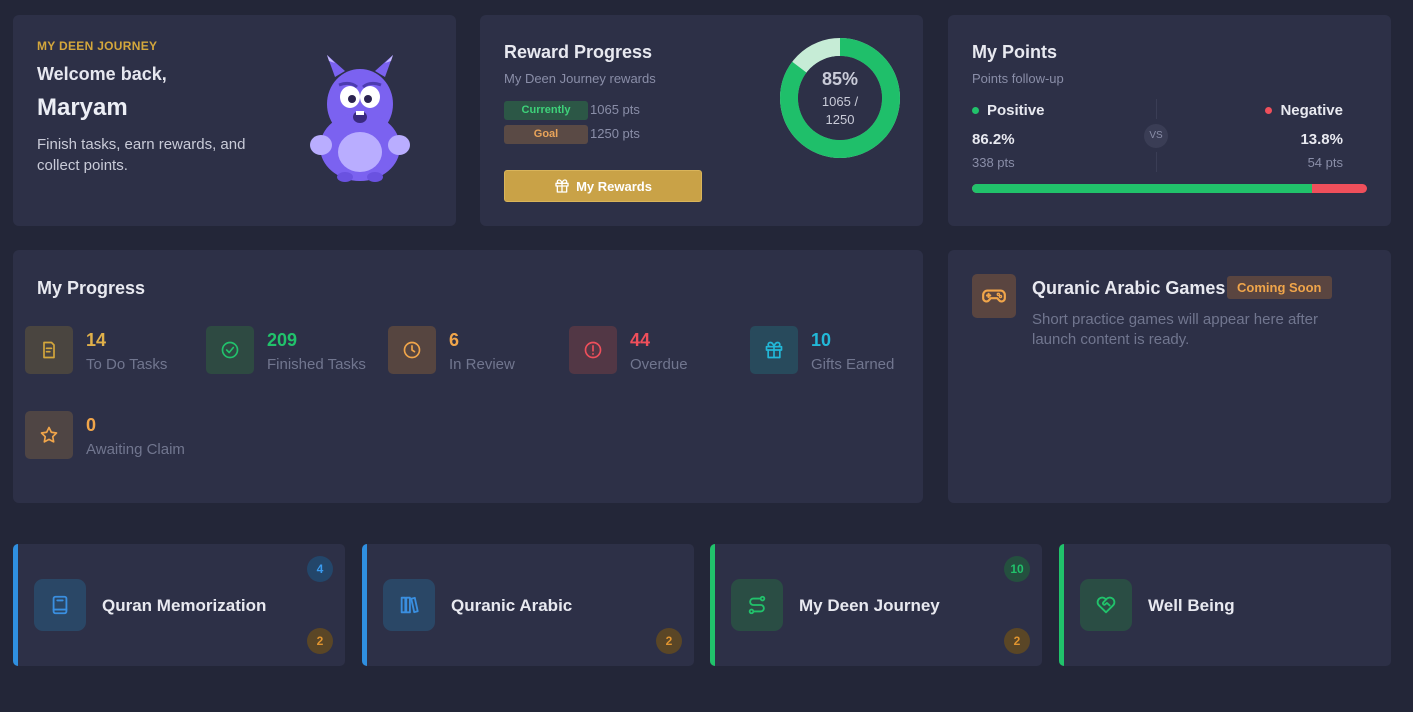 This screenshot has width=1413, height=712. What do you see at coordinates (320, 569) in the screenshot?
I see `course-top-badge: 4` at bounding box center [320, 569].